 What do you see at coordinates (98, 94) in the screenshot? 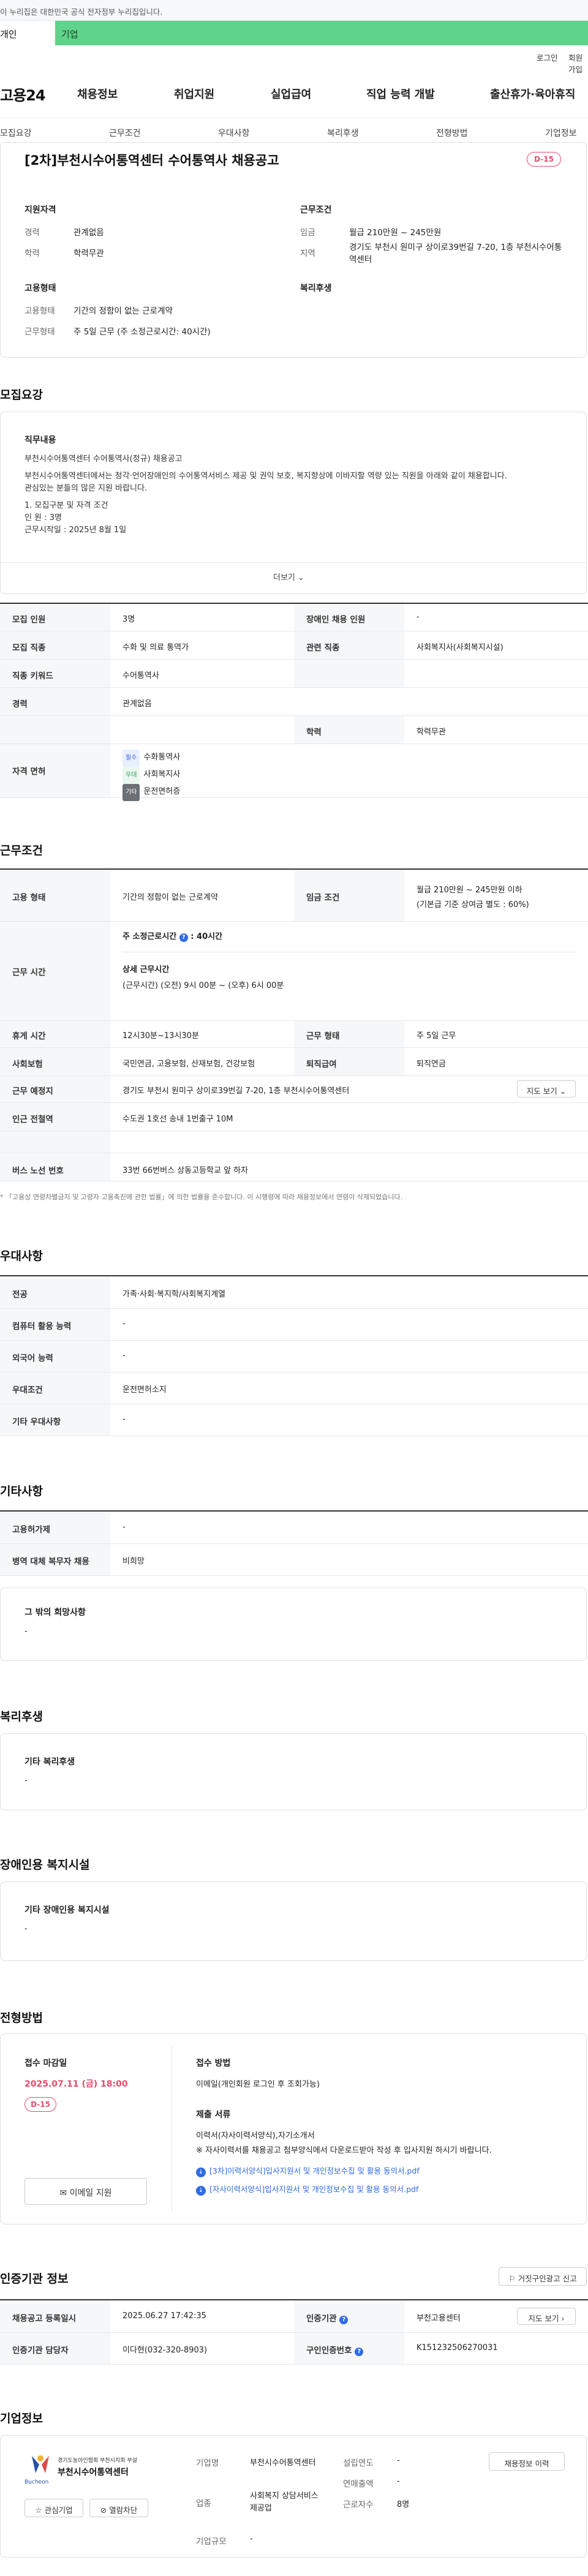
I see `gnb-jobs: 채용정보` at bounding box center [98, 94].